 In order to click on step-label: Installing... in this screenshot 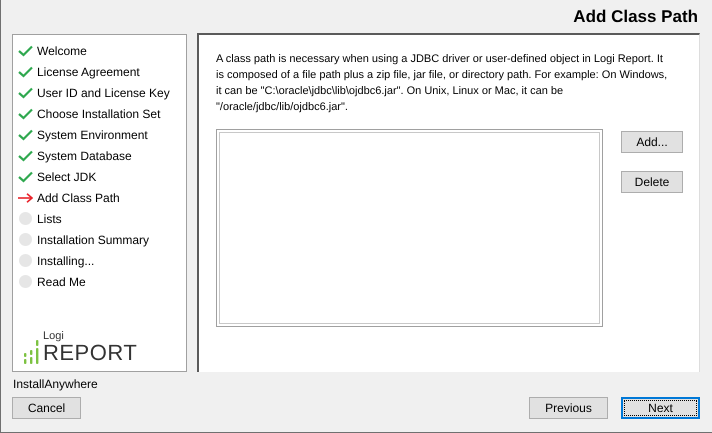, I will do `click(65, 261)`.